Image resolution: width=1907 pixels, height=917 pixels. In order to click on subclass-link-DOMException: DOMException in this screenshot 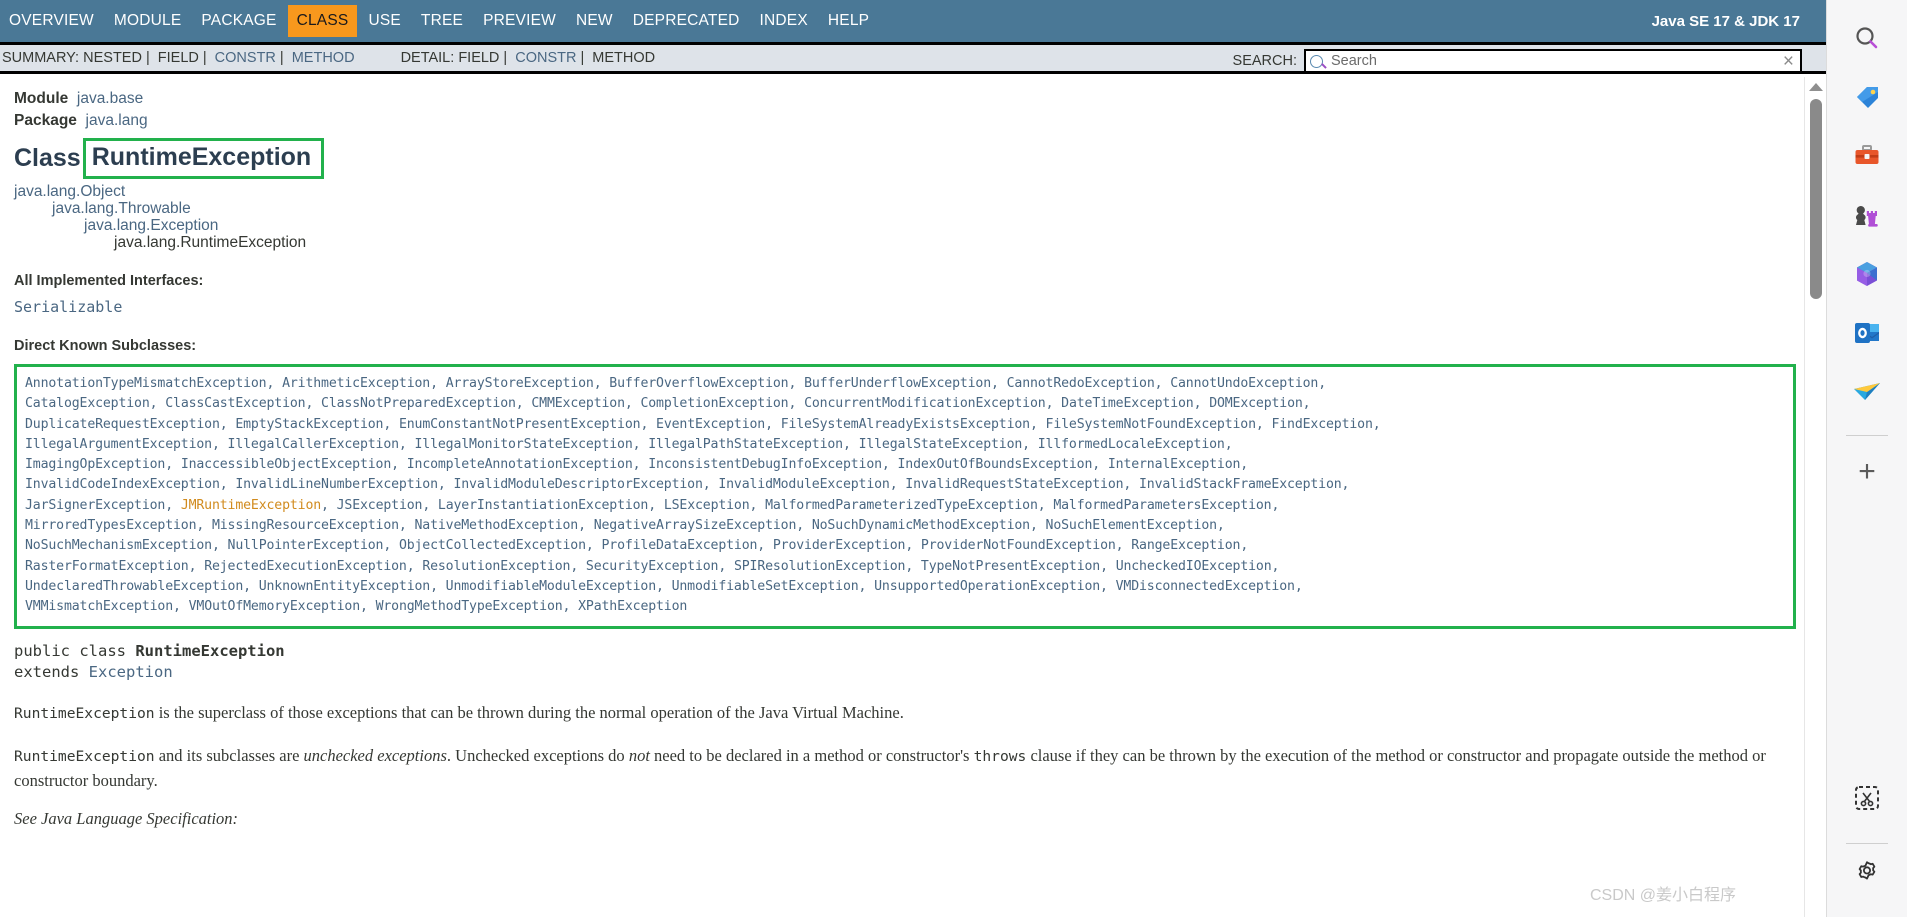, I will do `click(1256, 403)`.